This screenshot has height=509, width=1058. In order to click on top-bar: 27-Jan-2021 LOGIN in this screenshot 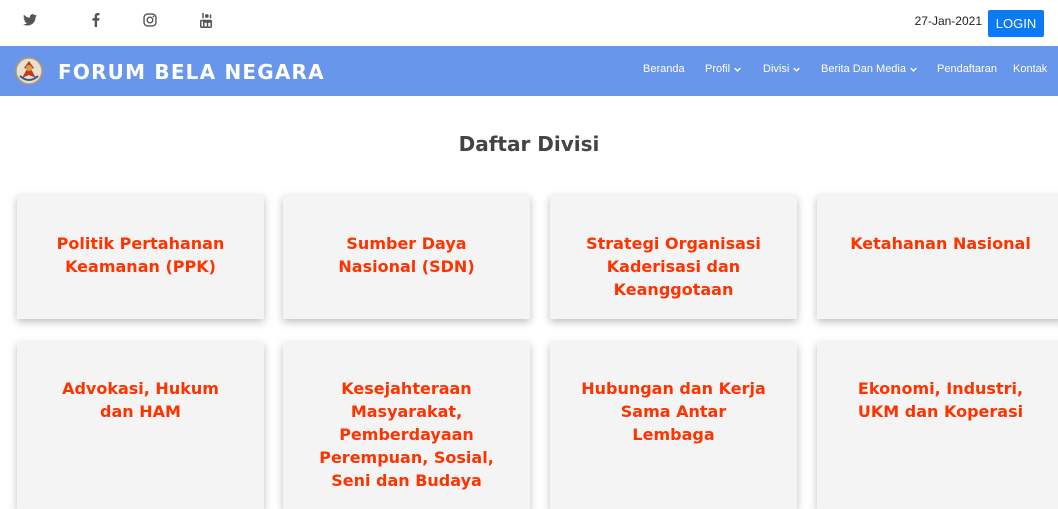, I will do `click(529, 23)`.